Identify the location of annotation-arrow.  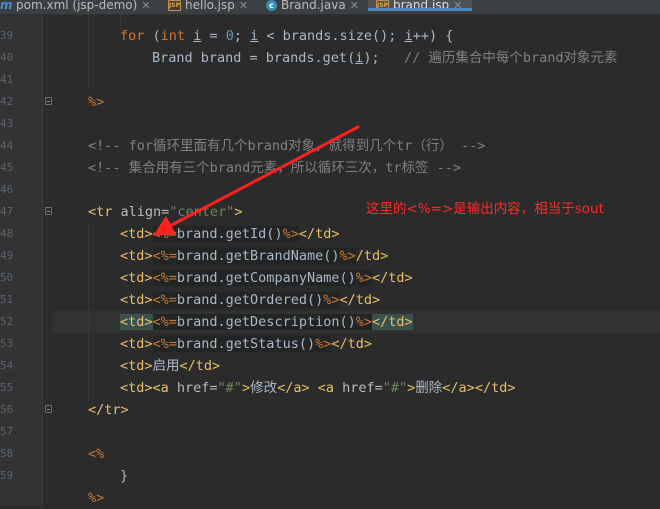
(256, 180).